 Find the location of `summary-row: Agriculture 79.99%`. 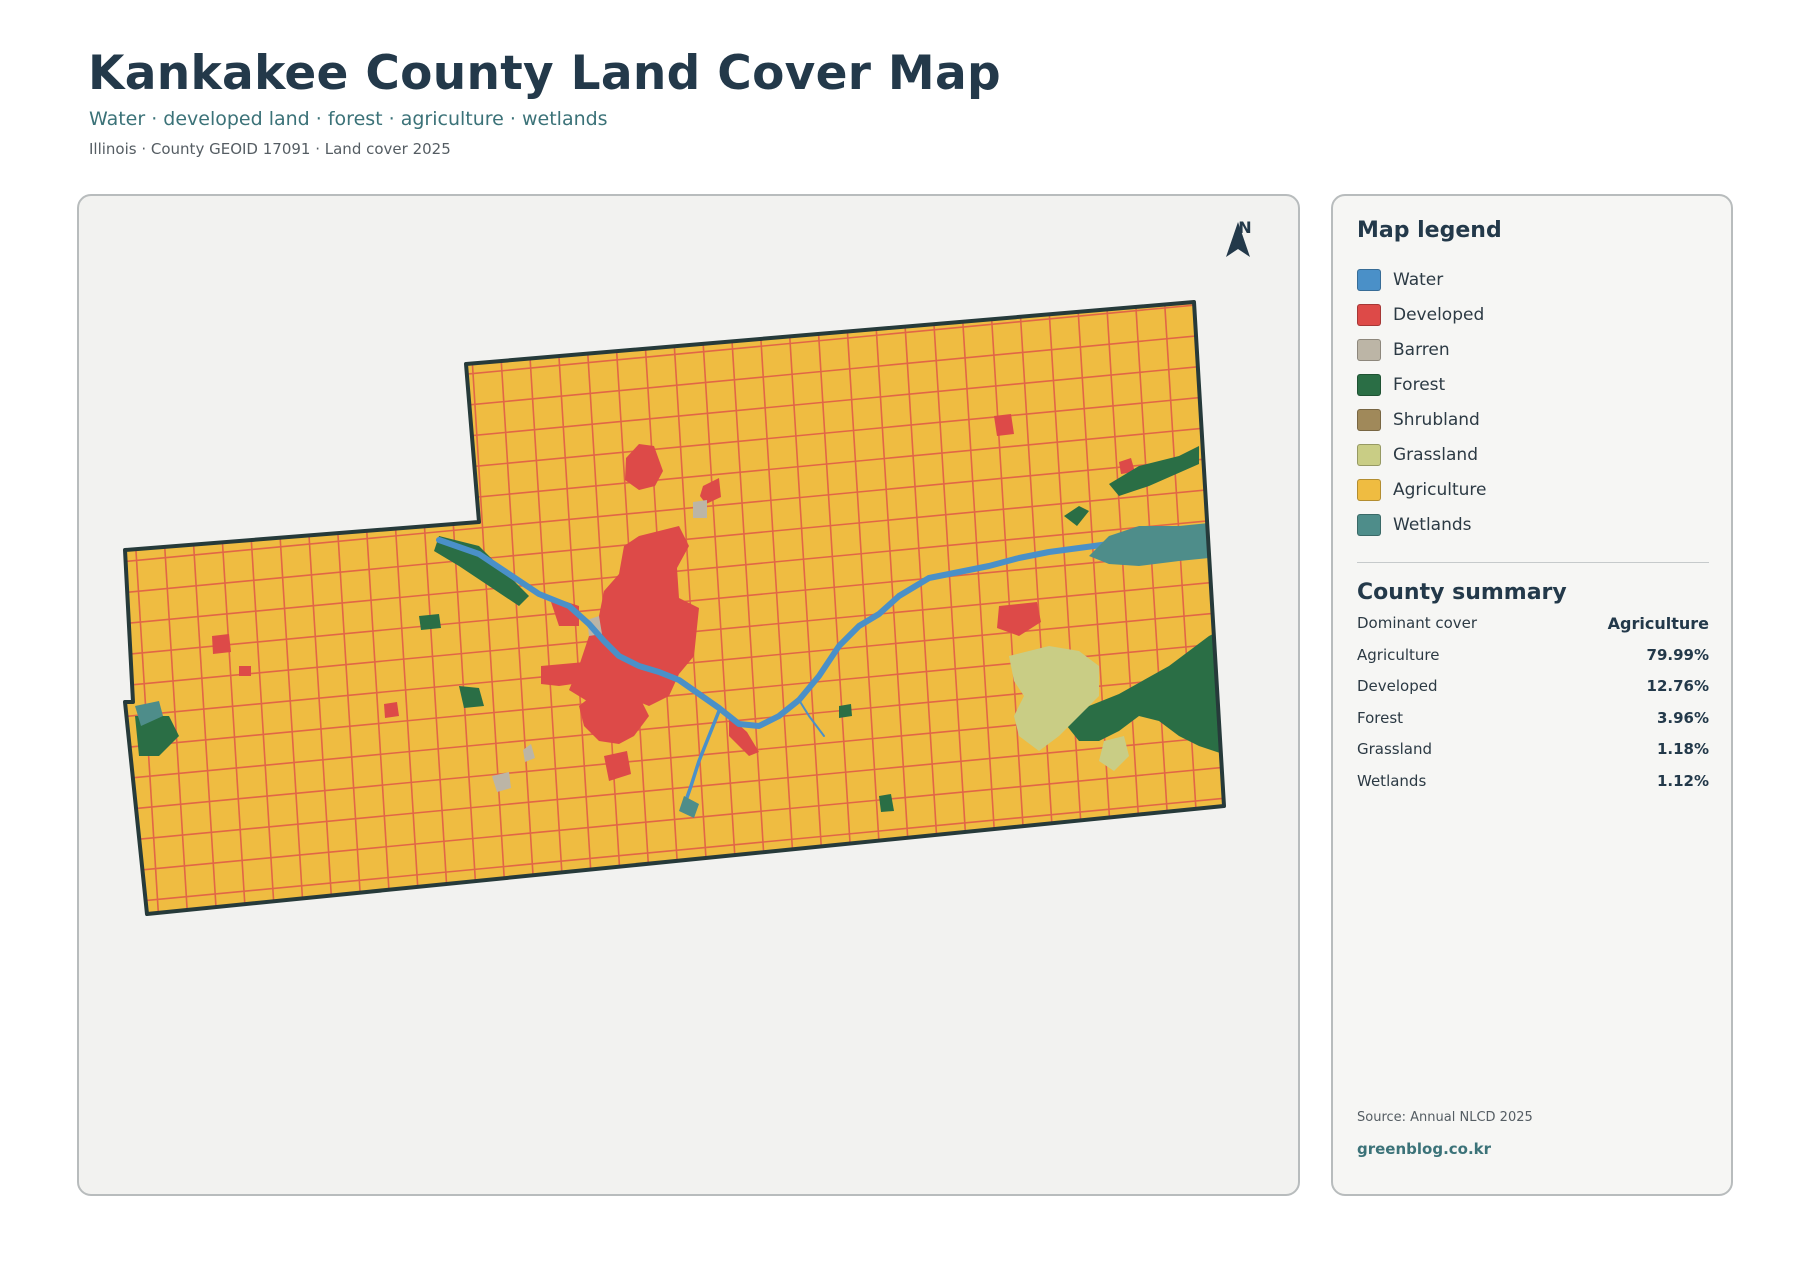

summary-row: Agriculture 79.99% is located at coordinates (1533, 662).